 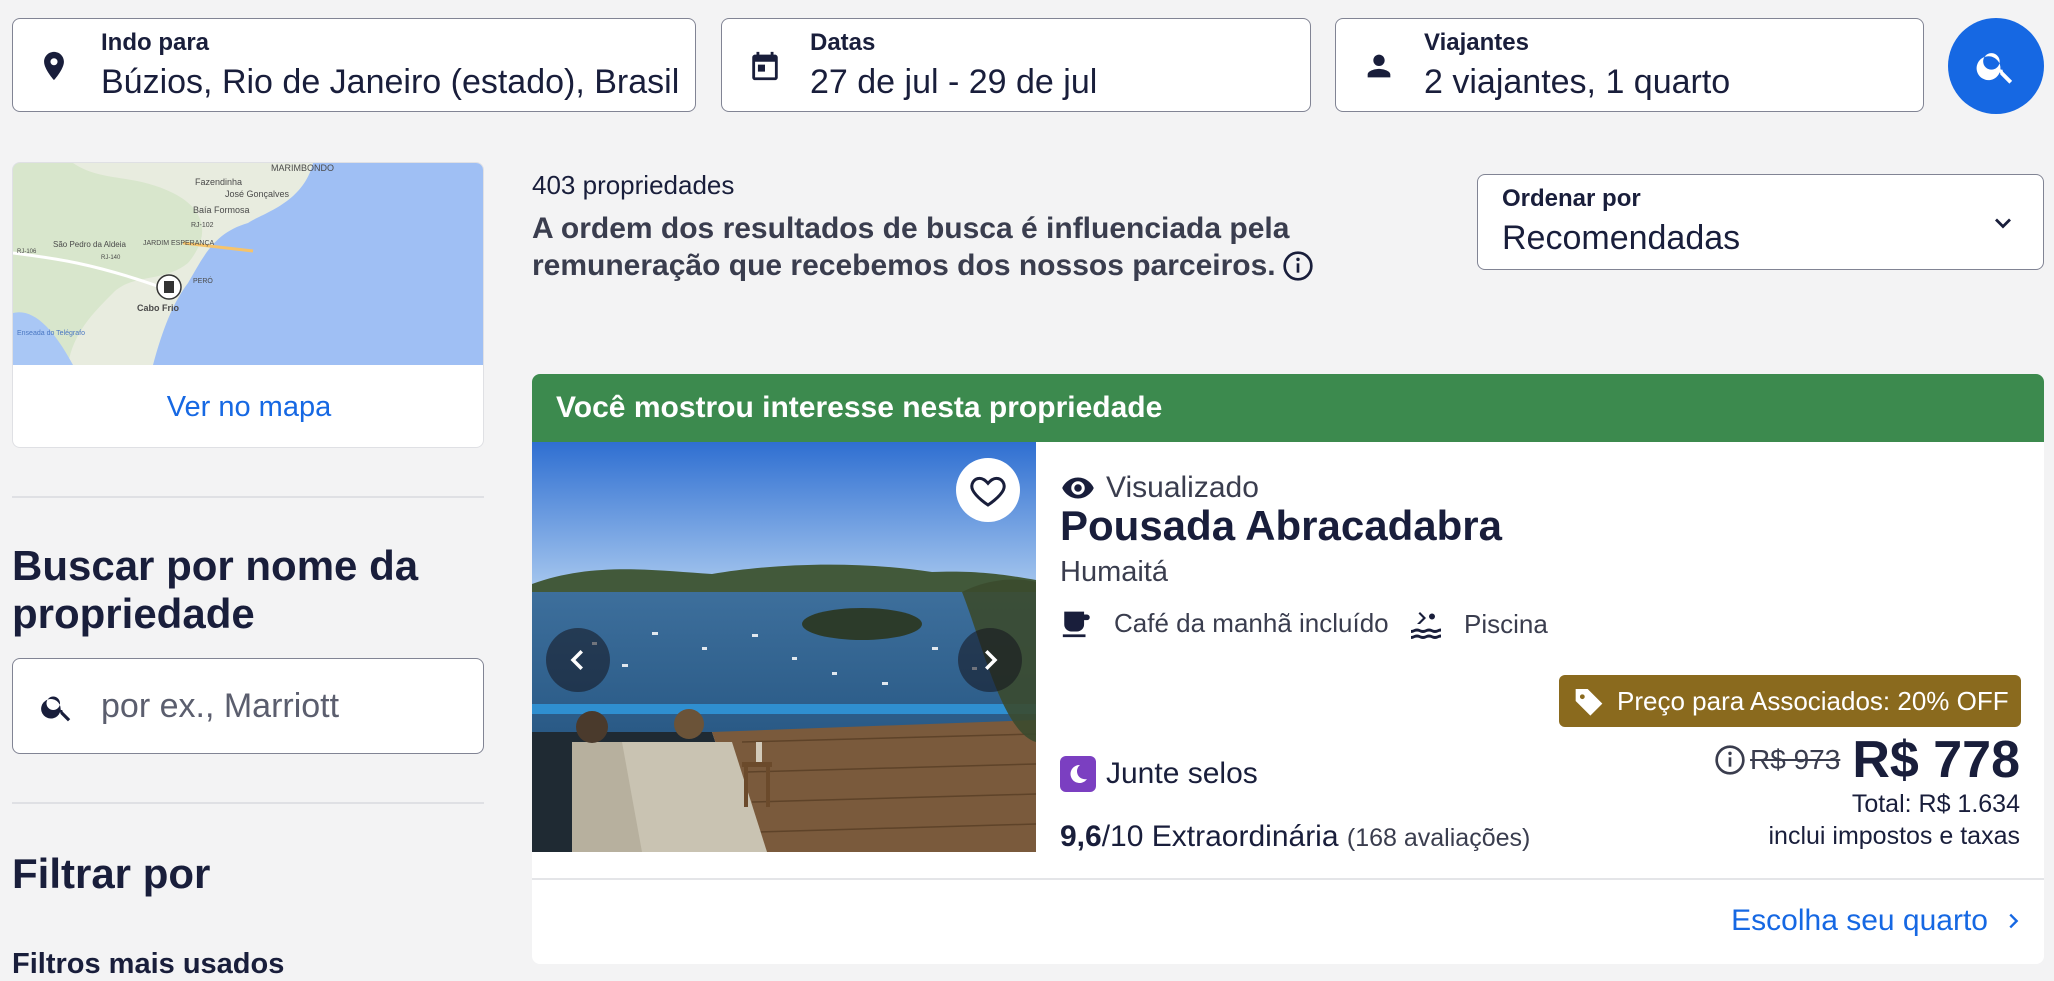 I want to click on filter-heading: Filtrar por, so click(x=111, y=873).